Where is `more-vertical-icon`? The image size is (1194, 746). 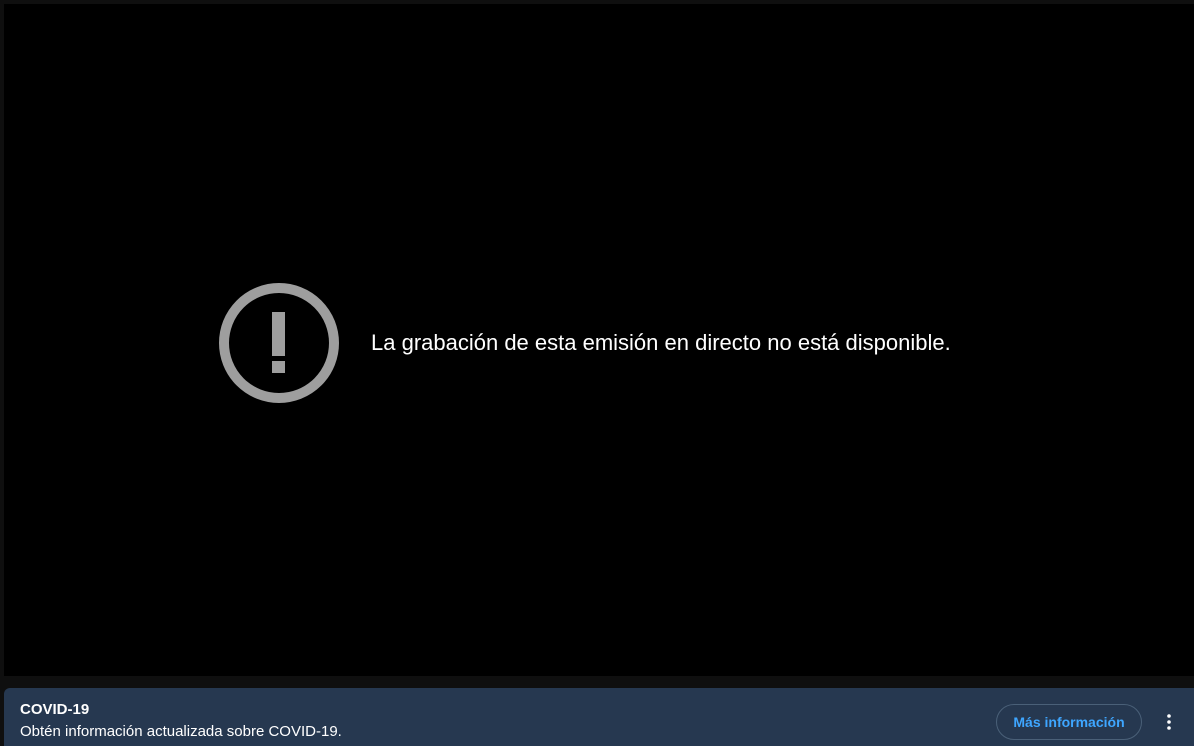 more-vertical-icon is located at coordinates (1169, 722).